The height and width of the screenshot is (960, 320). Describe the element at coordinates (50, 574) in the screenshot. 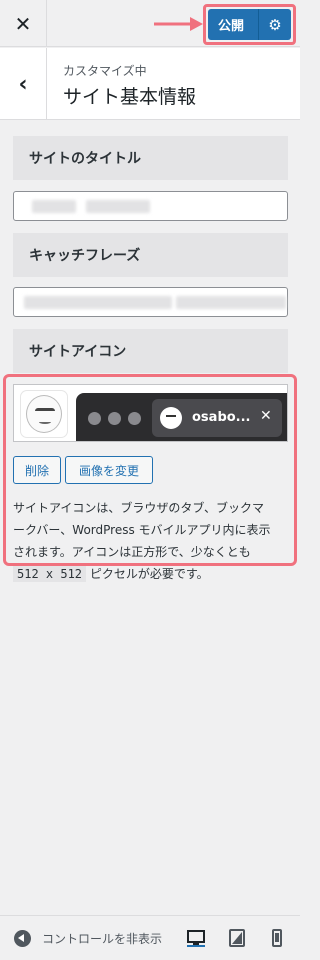

I see `icon-size-code: 512 x 512` at that location.